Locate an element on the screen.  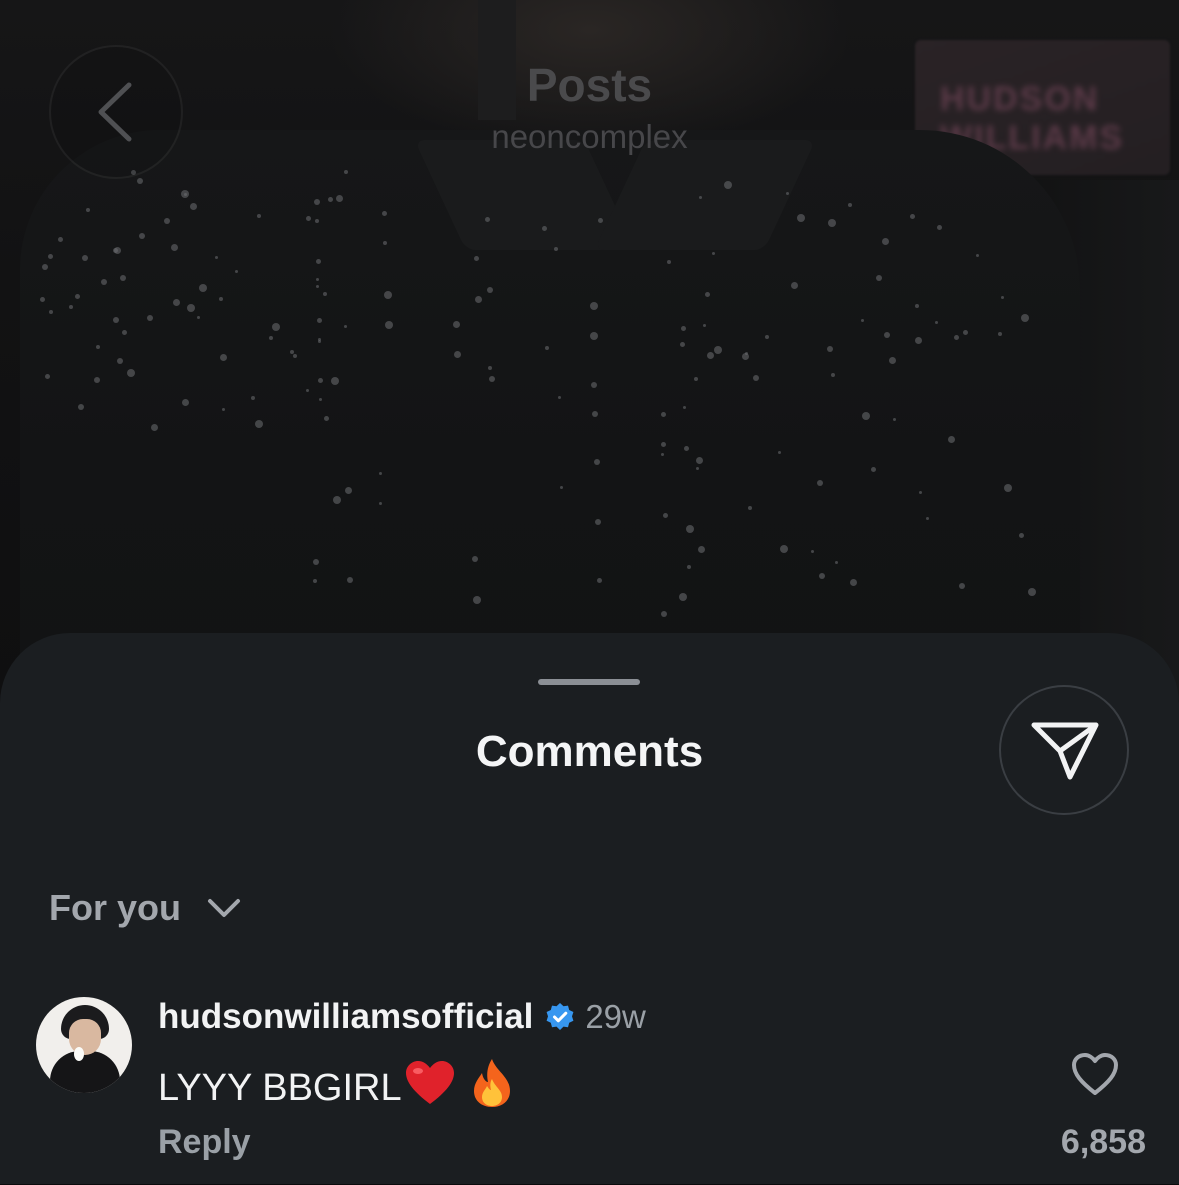
share-button is located at coordinates (1064, 750).